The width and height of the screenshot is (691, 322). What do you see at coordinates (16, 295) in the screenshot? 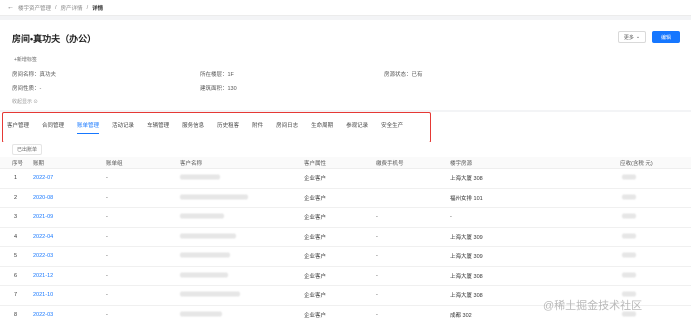
I see `row-index: 7` at bounding box center [16, 295].